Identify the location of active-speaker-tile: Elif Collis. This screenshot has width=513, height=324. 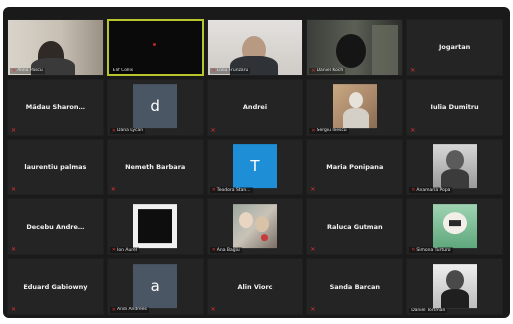
(155, 47).